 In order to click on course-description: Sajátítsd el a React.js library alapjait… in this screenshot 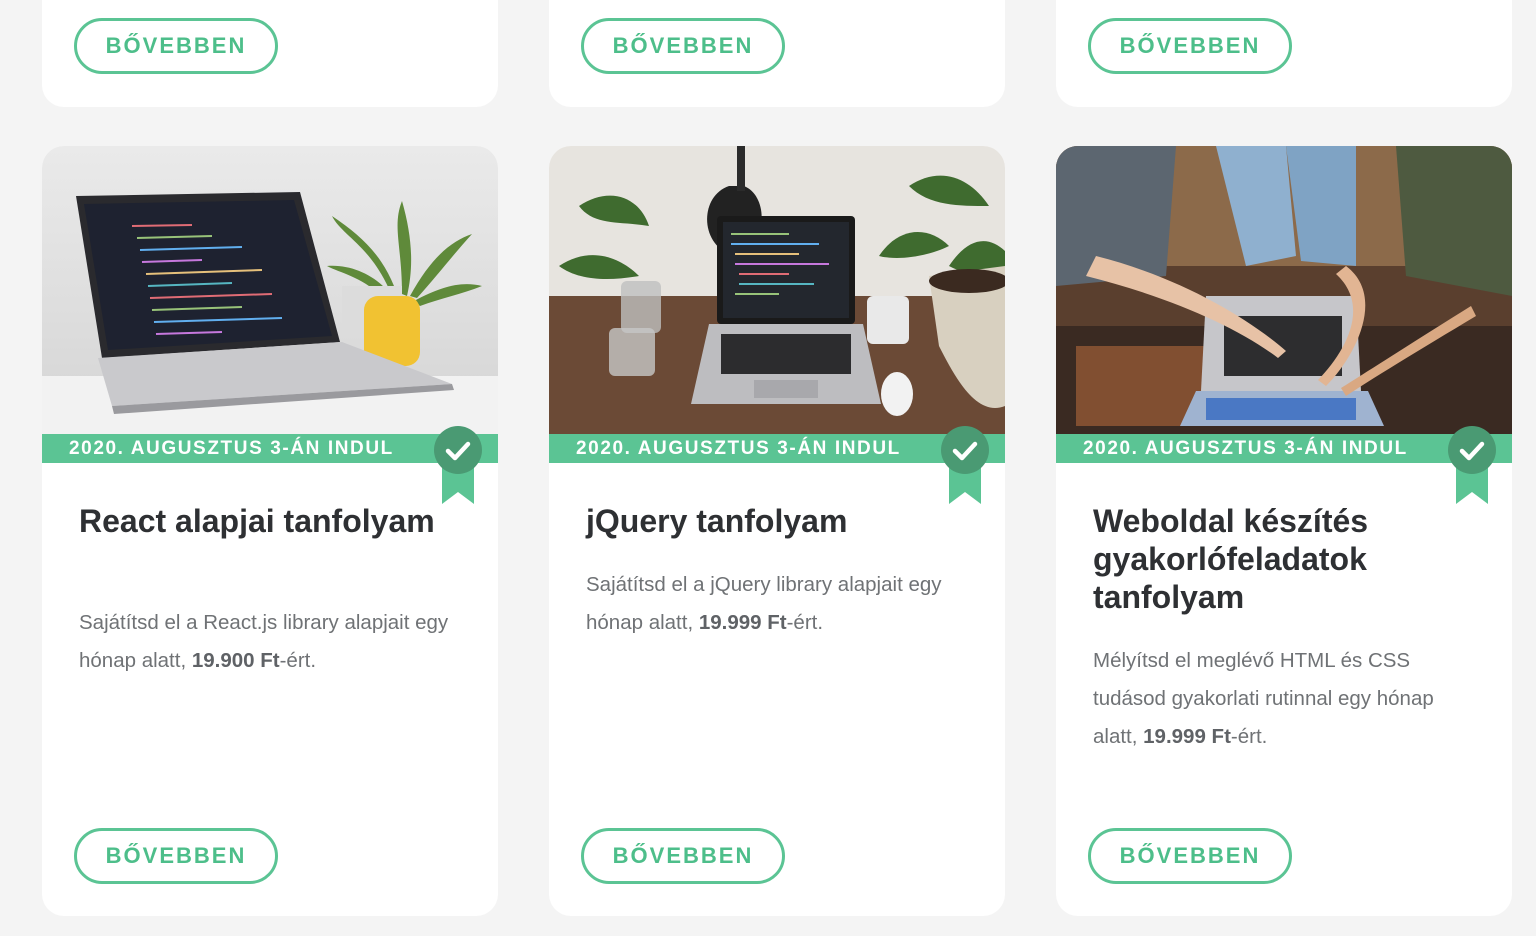, I will do `click(264, 641)`.